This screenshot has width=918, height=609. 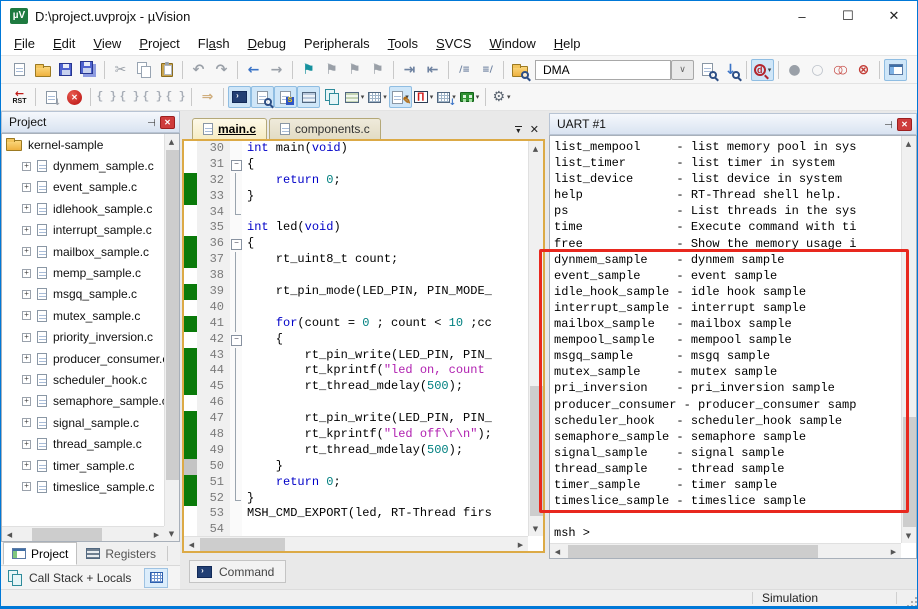 What do you see at coordinates (762, 69) in the screenshot?
I see `find-definition-button: d ▾` at bounding box center [762, 69].